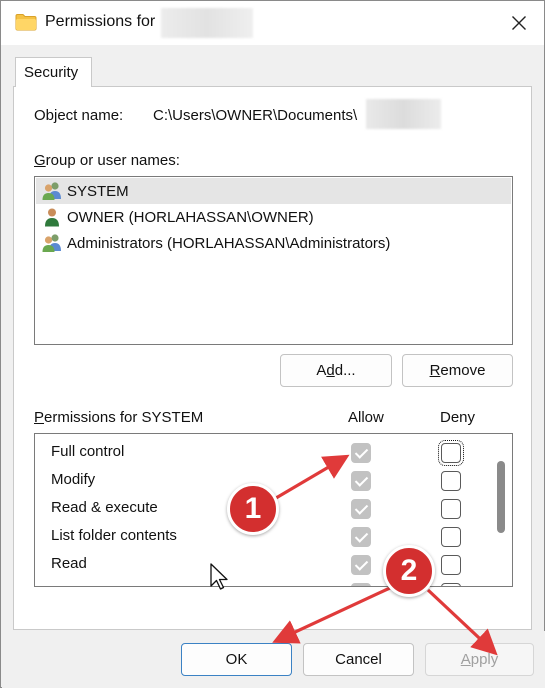 The image size is (545, 688). What do you see at coordinates (207, 23) in the screenshot?
I see `redacted-title-region` at bounding box center [207, 23].